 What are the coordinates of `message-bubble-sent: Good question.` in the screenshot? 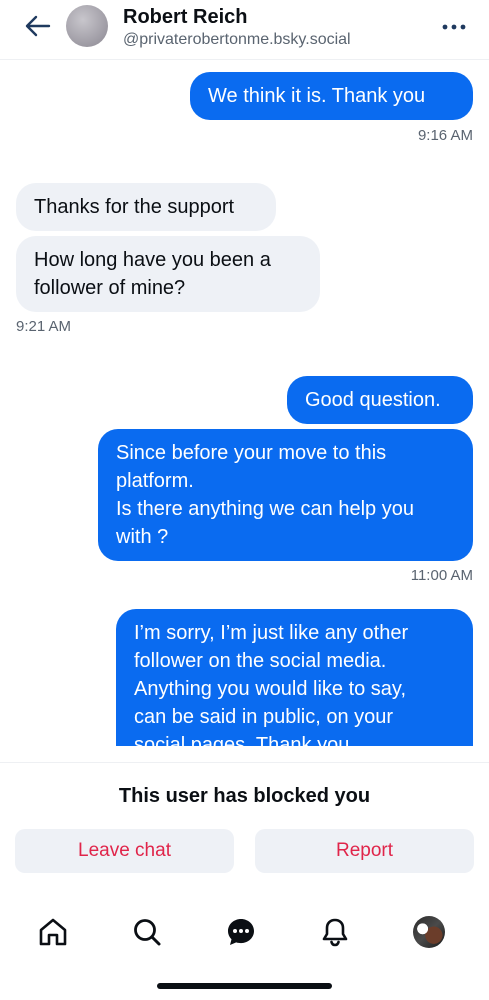 It's located at (380, 400).